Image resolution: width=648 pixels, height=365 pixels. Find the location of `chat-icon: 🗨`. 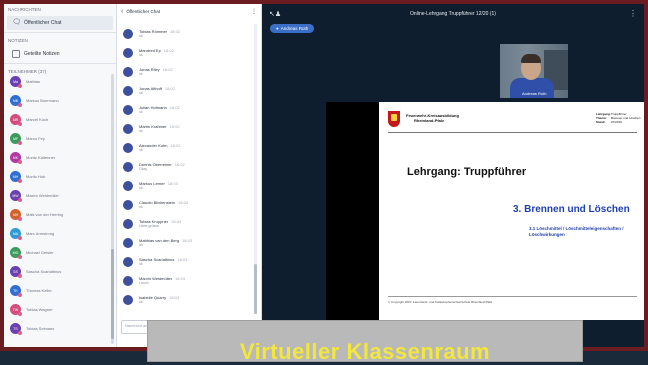

chat-icon: 🗨 is located at coordinates (16, 22).